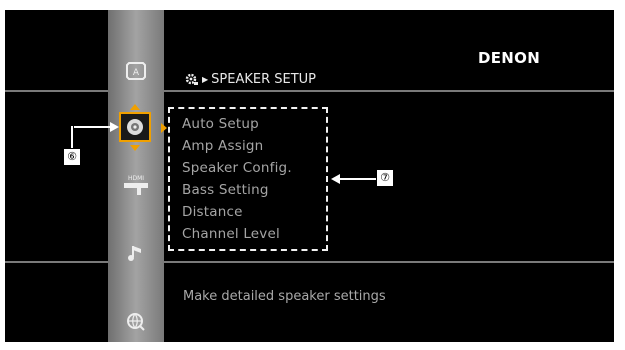 This screenshot has height=350, width=625. Describe the element at coordinates (222, 146) in the screenshot. I see `menu-item-amp-assign: Amp Assign` at that location.